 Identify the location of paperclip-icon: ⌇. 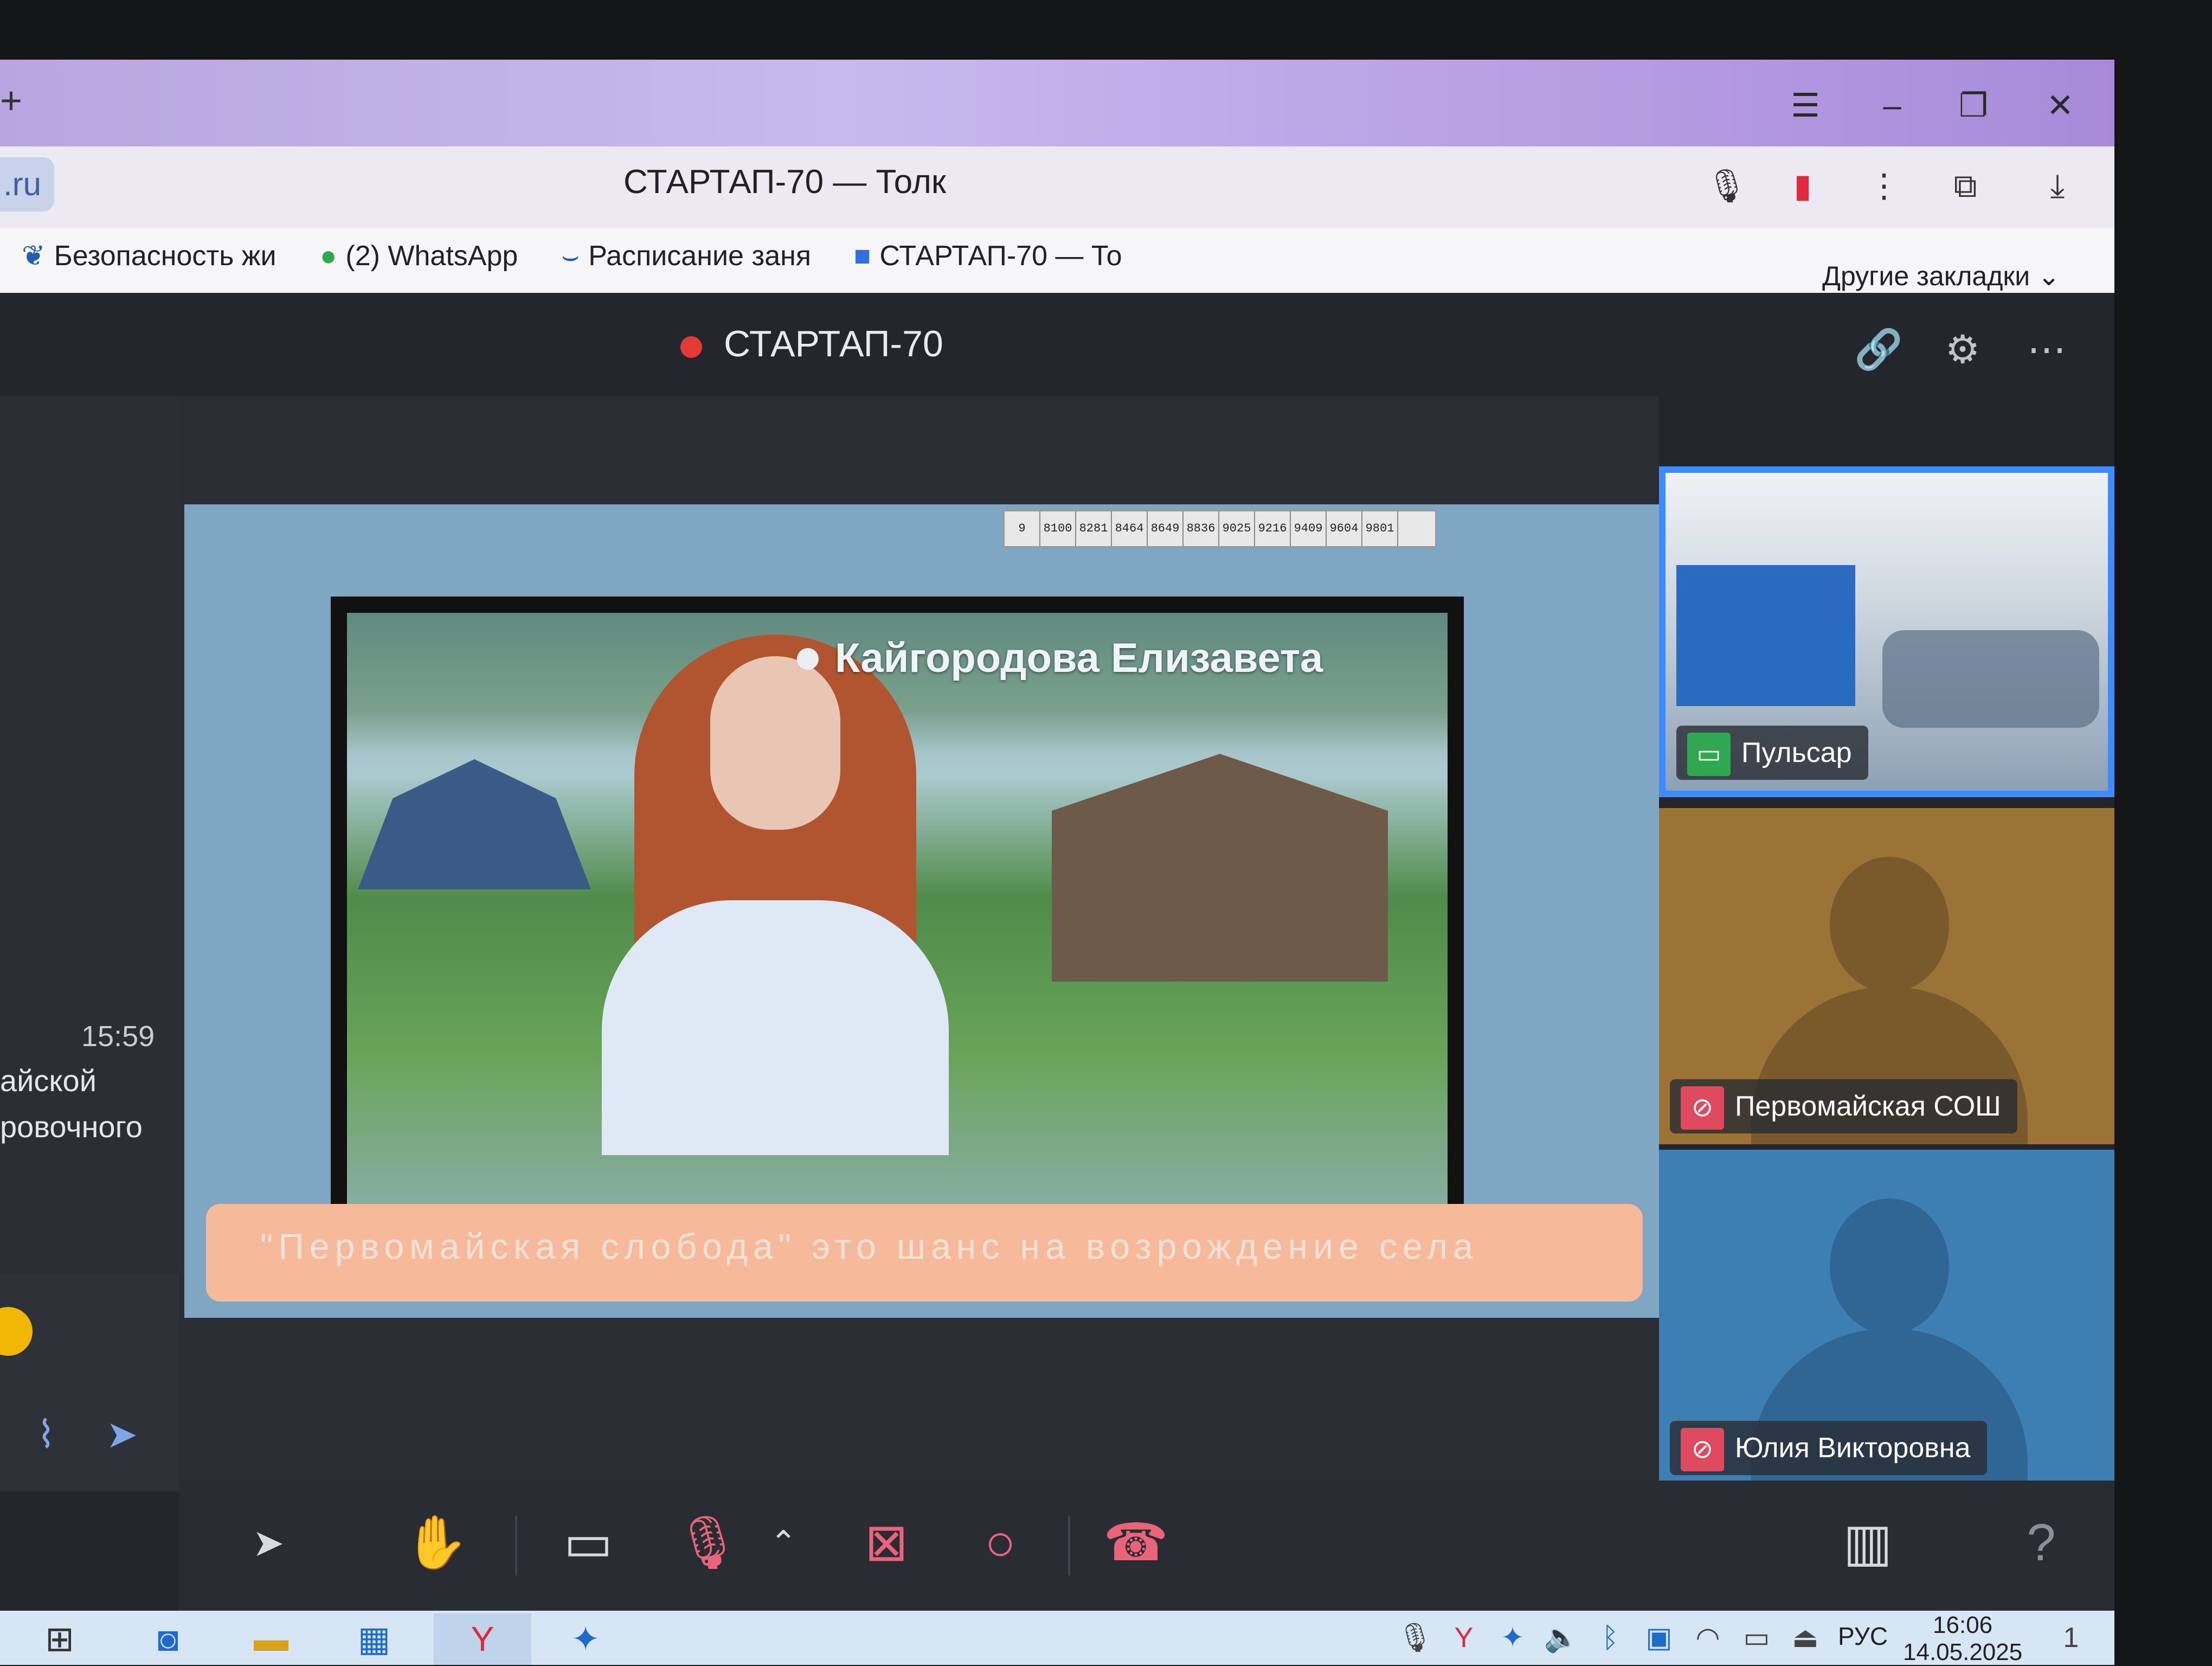
(46, 1434).